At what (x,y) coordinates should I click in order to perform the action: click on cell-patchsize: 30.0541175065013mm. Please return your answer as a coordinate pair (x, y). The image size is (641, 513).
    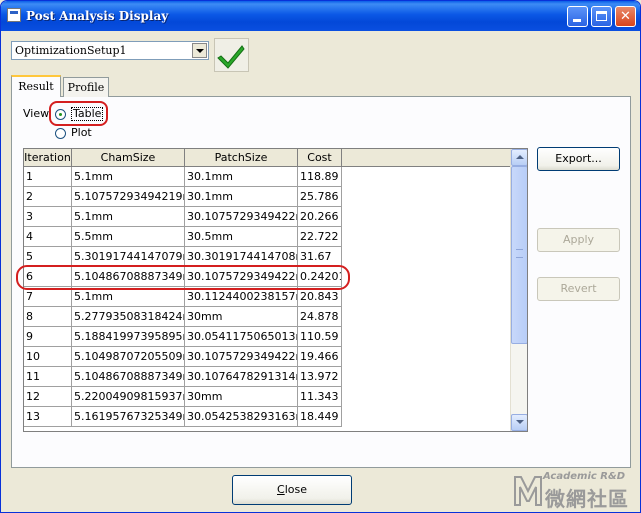
    Looking at the image, I should click on (241, 337).